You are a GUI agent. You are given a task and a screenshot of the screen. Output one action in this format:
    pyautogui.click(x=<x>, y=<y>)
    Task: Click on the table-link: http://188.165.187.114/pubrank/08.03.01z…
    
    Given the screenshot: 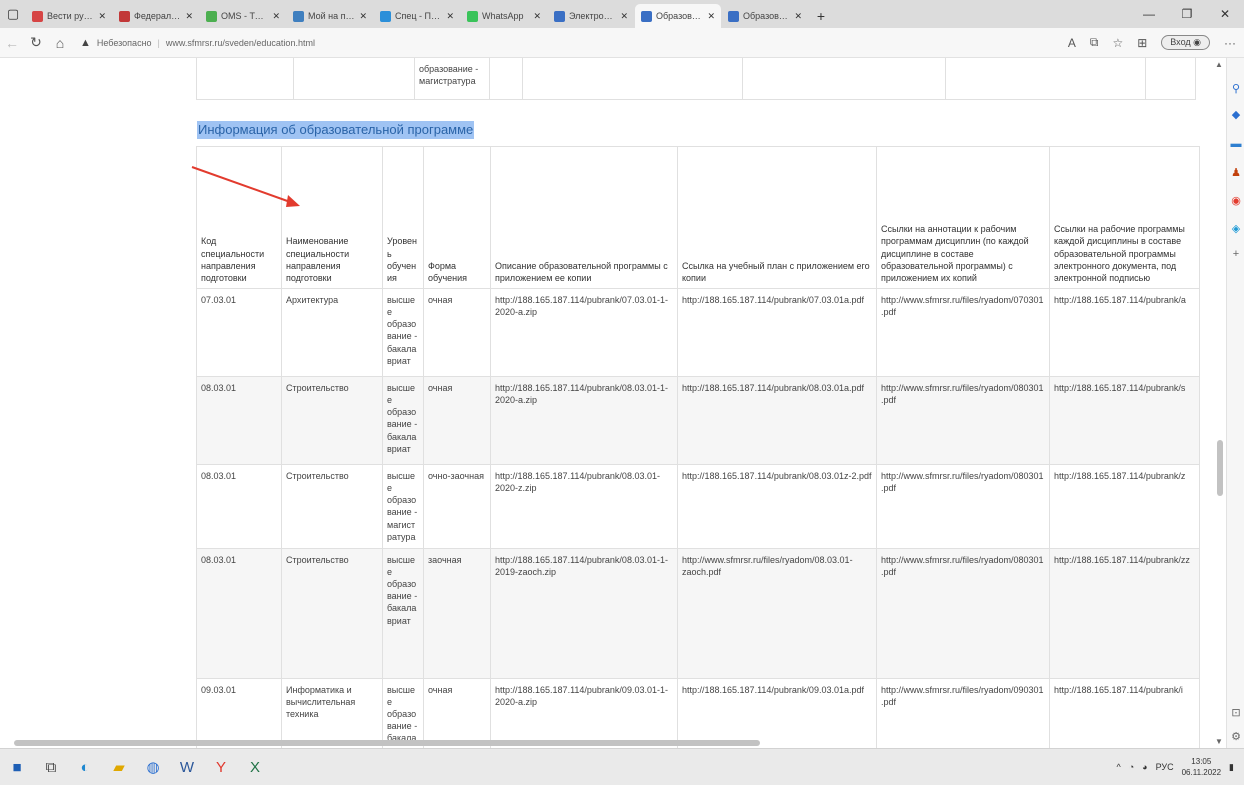 What is the action you would take?
    pyautogui.click(x=777, y=506)
    